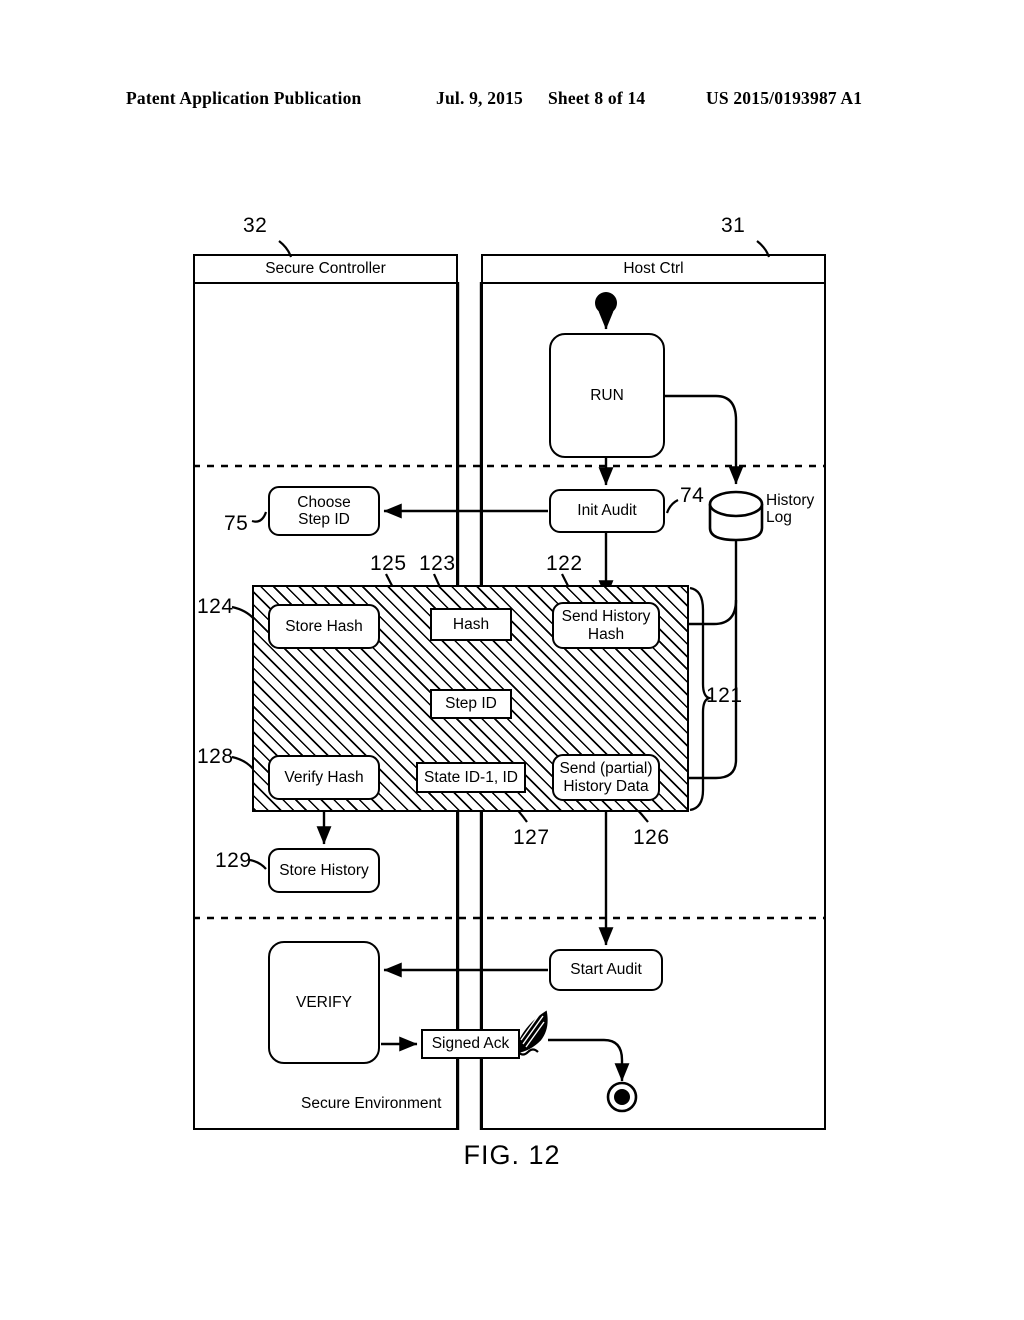 The width and height of the screenshot is (1024, 1320). What do you see at coordinates (324, 870) in the screenshot?
I see `action-store-history: Store History` at bounding box center [324, 870].